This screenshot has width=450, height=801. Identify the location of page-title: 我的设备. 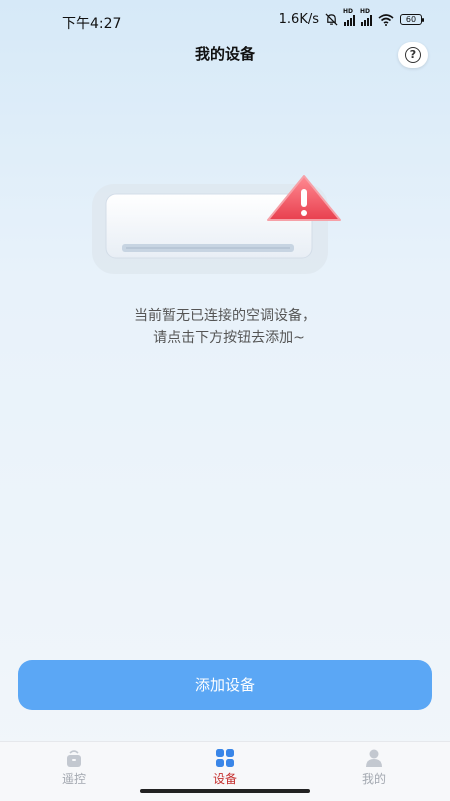
(224, 54).